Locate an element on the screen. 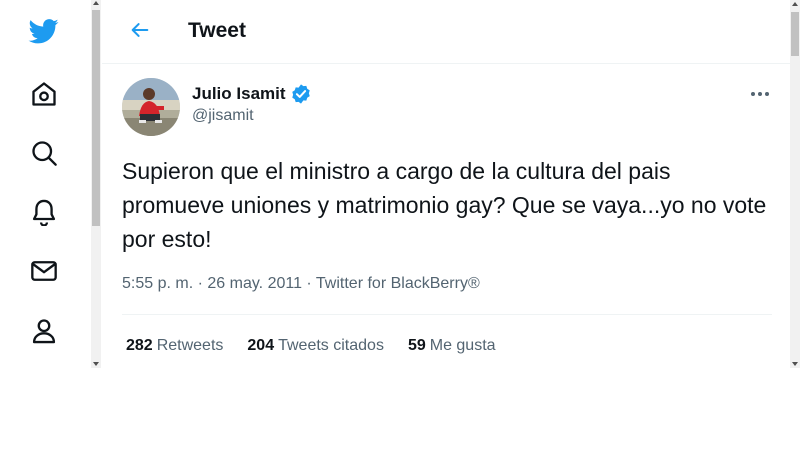 The width and height of the screenshot is (800, 471). sidebar-item-profile is located at coordinates (44, 331).